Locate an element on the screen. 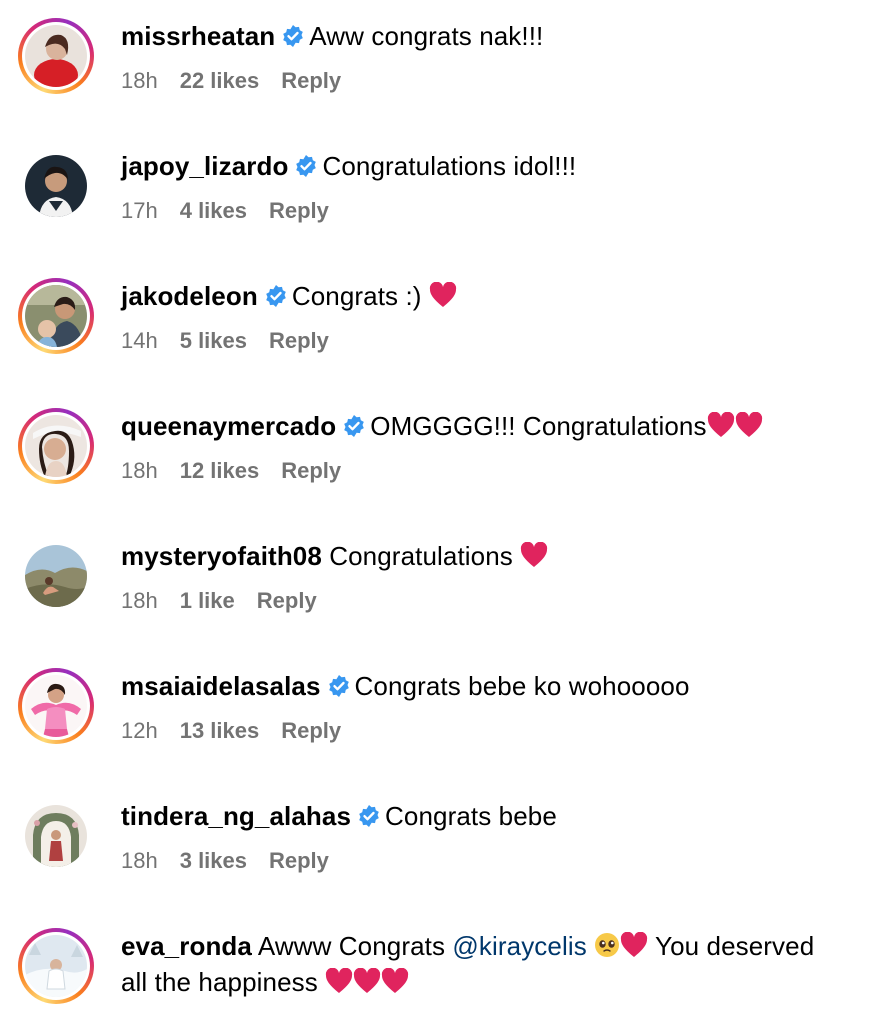 The image size is (880, 1024). comment-text: all the happiness is located at coordinates (219, 982).